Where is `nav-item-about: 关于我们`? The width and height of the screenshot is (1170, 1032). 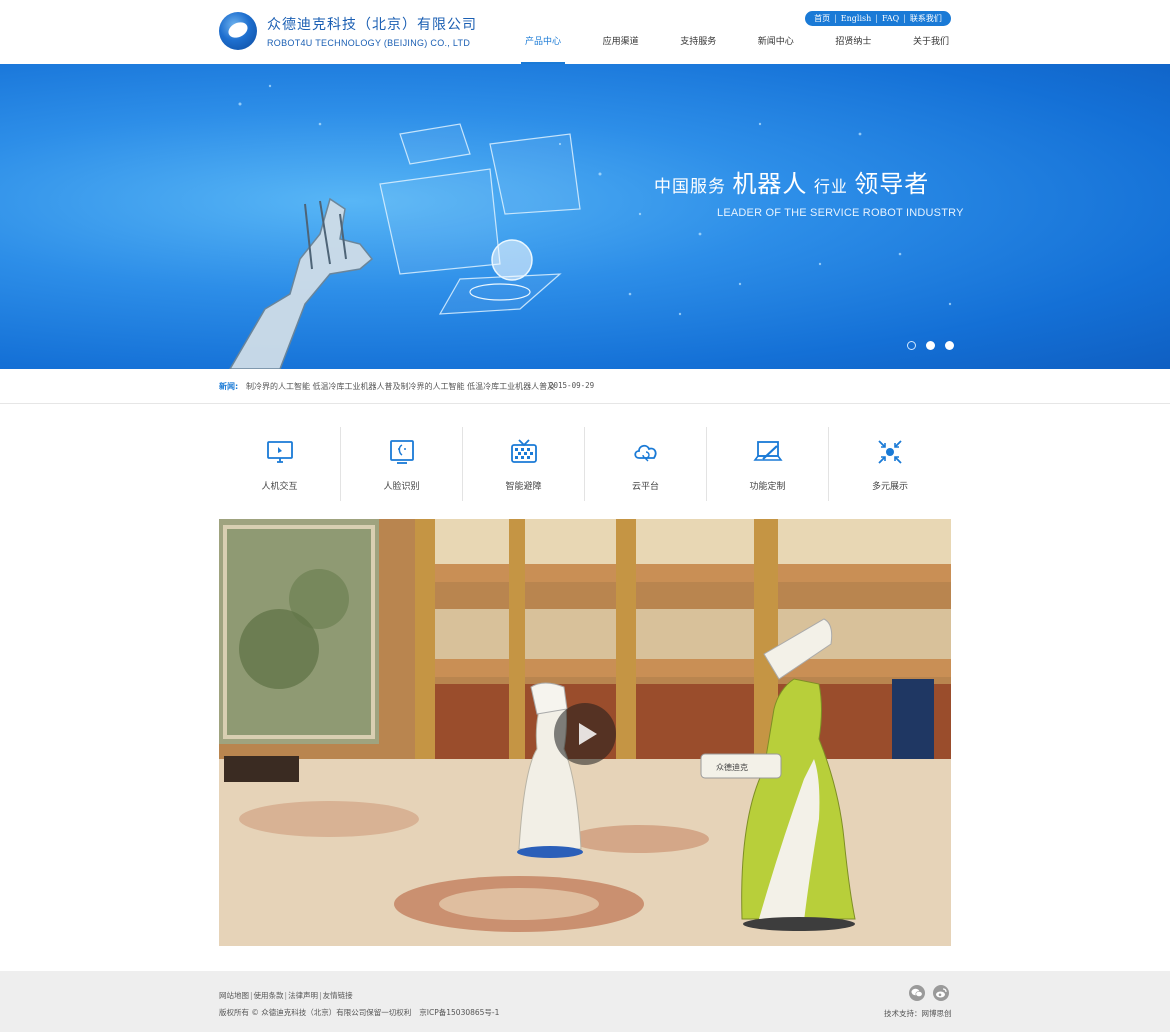
nav-item-about: 关于我们 is located at coordinates (931, 48).